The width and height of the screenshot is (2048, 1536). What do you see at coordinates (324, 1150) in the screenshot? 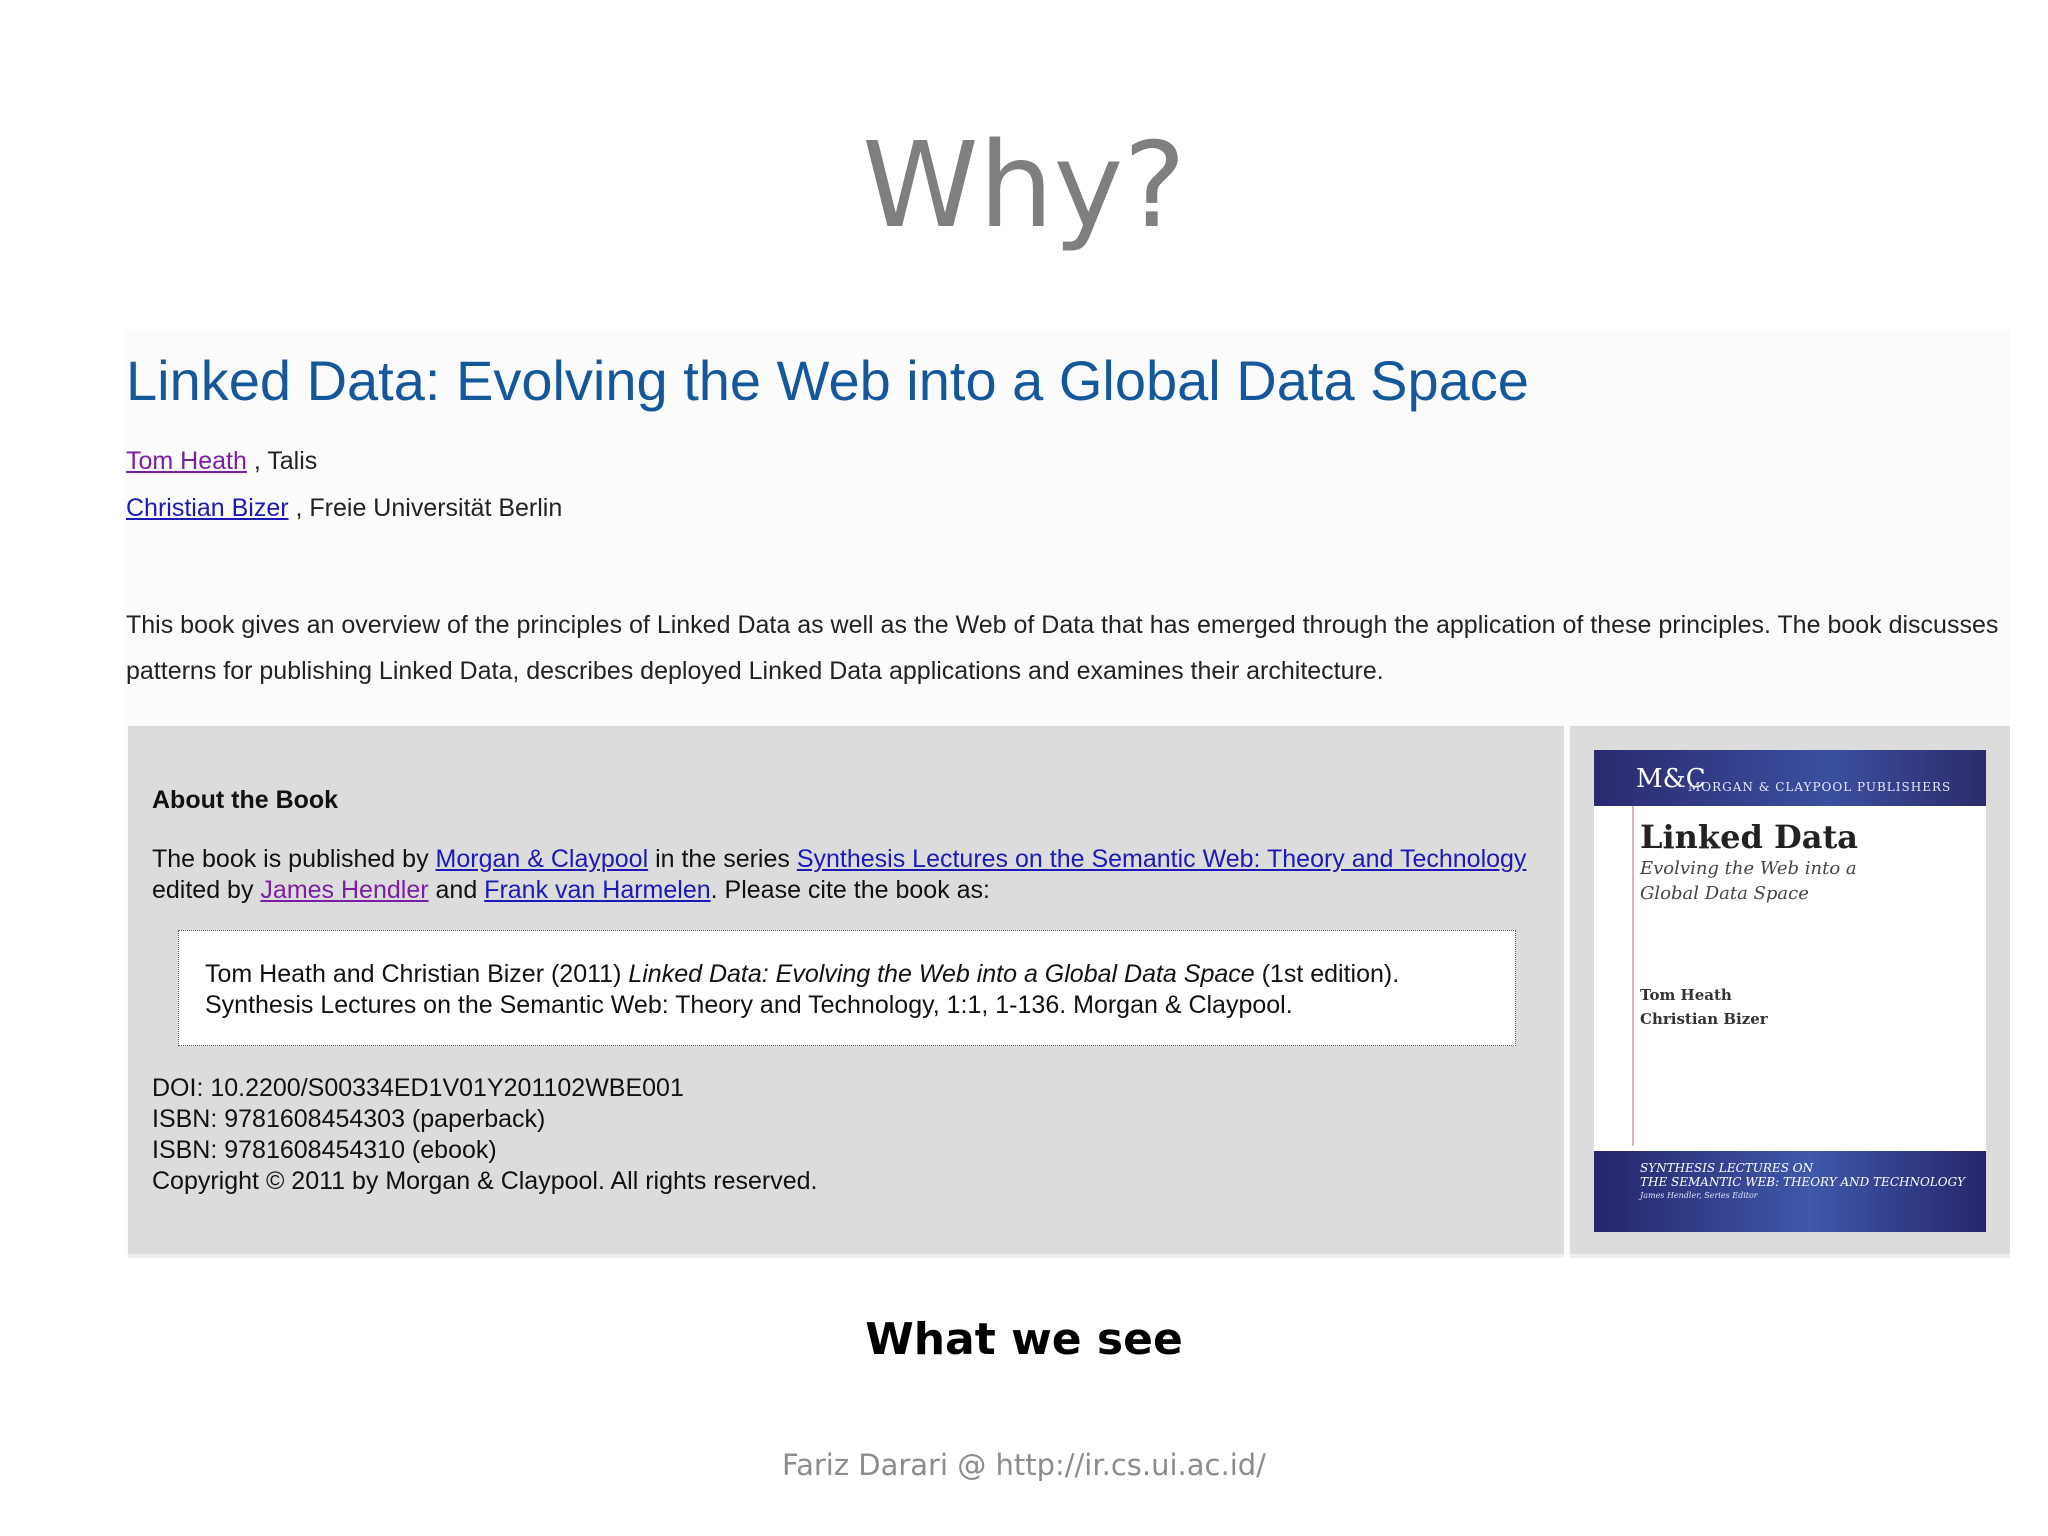
I see `isbn-ebook: ISBN: 9781608454310 (ebook)` at bounding box center [324, 1150].